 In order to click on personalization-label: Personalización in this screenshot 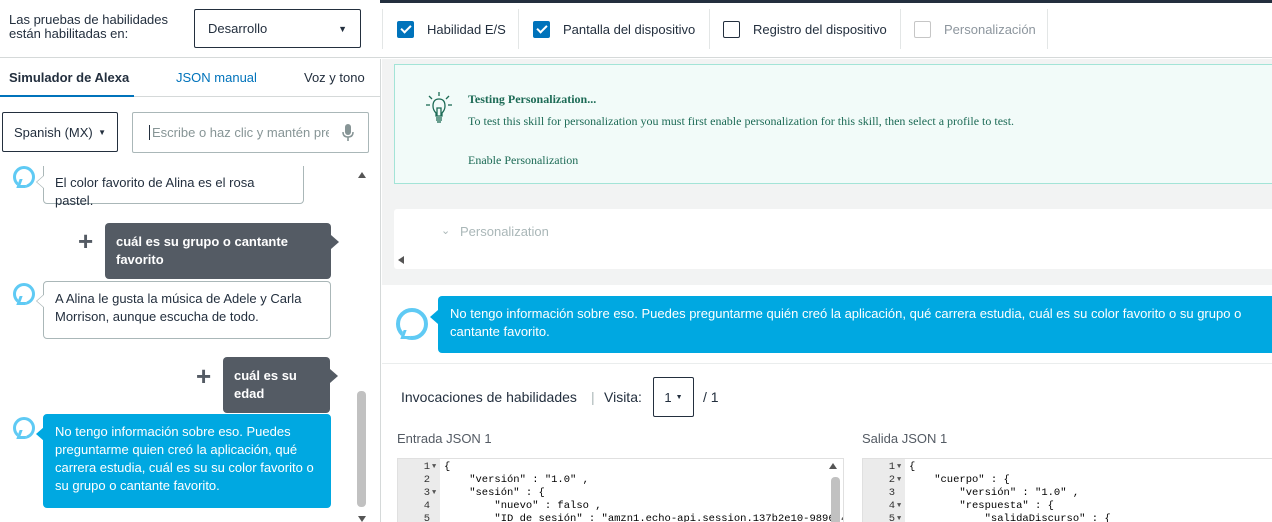, I will do `click(990, 29)`.